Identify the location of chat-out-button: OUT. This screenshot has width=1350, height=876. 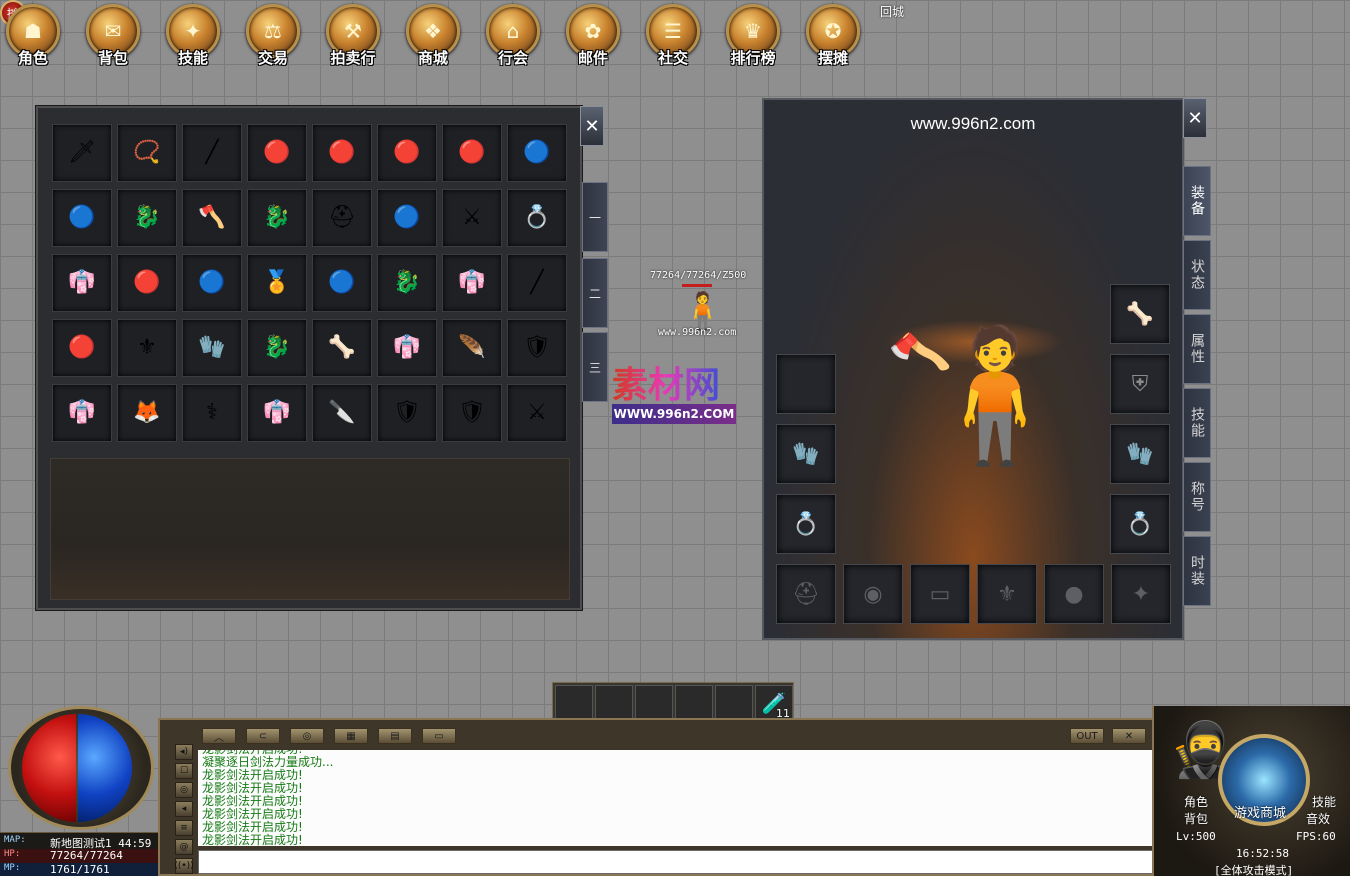
(1087, 736).